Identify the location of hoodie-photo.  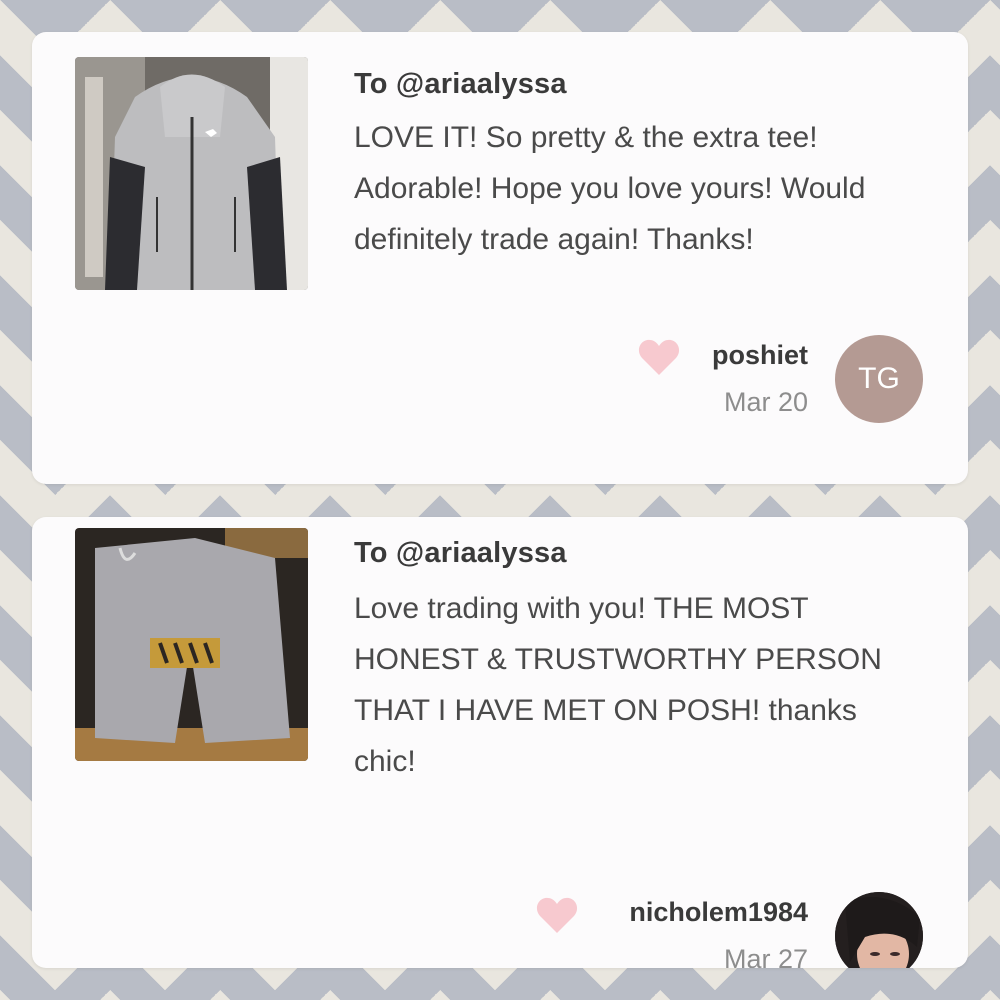
(191, 173).